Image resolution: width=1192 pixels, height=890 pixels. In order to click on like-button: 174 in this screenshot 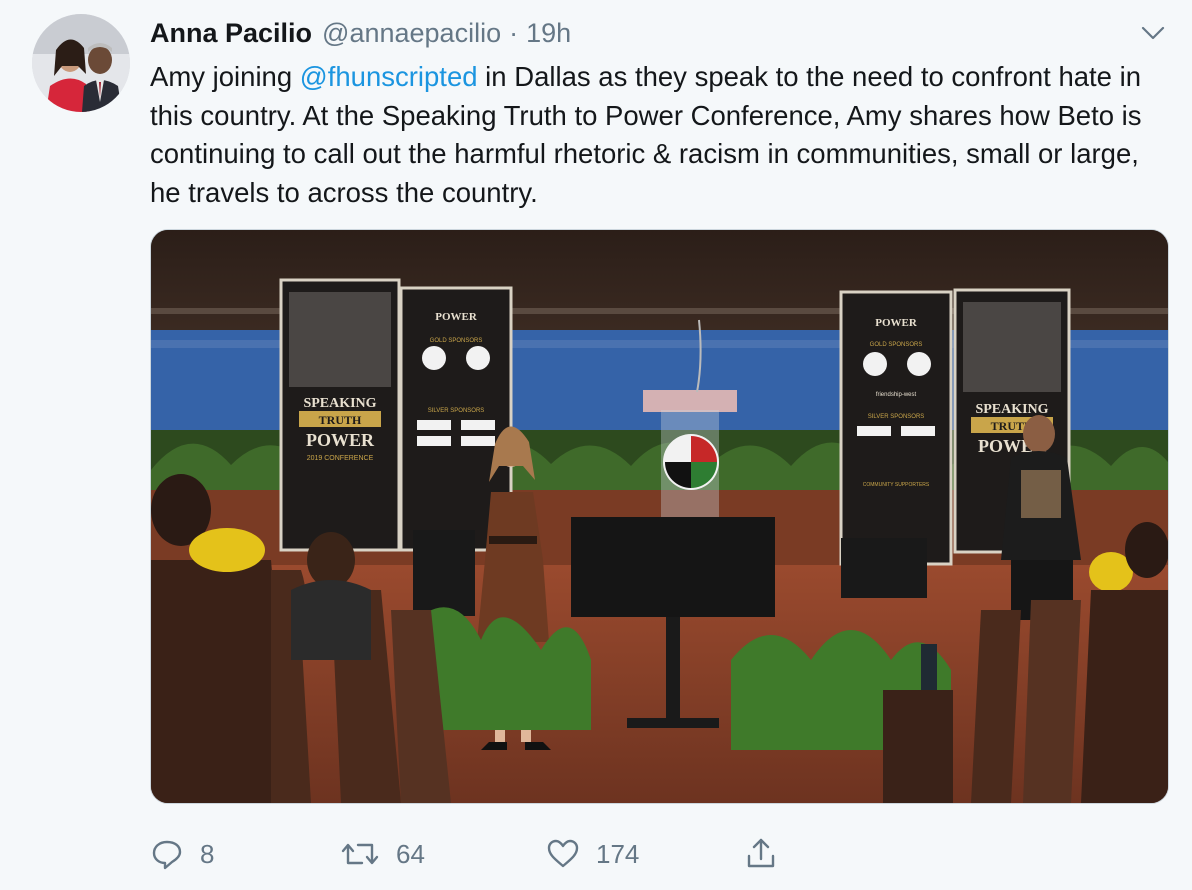, I will do `click(592, 854)`.